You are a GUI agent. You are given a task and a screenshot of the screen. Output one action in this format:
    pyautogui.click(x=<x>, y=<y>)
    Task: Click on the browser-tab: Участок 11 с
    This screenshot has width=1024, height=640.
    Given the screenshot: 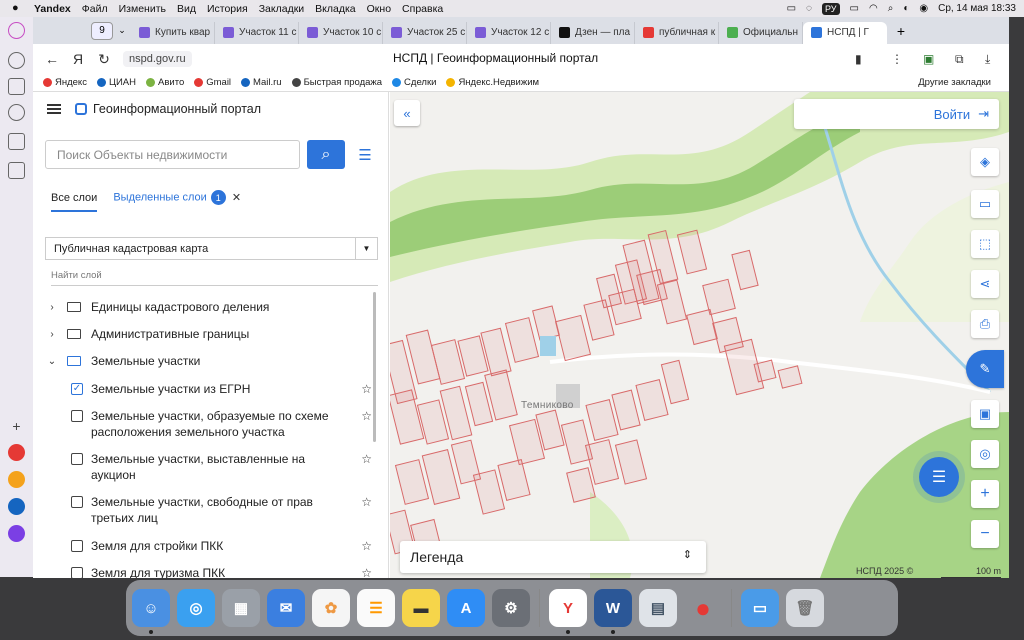 What is the action you would take?
    pyautogui.click(x=257, y=32)
    